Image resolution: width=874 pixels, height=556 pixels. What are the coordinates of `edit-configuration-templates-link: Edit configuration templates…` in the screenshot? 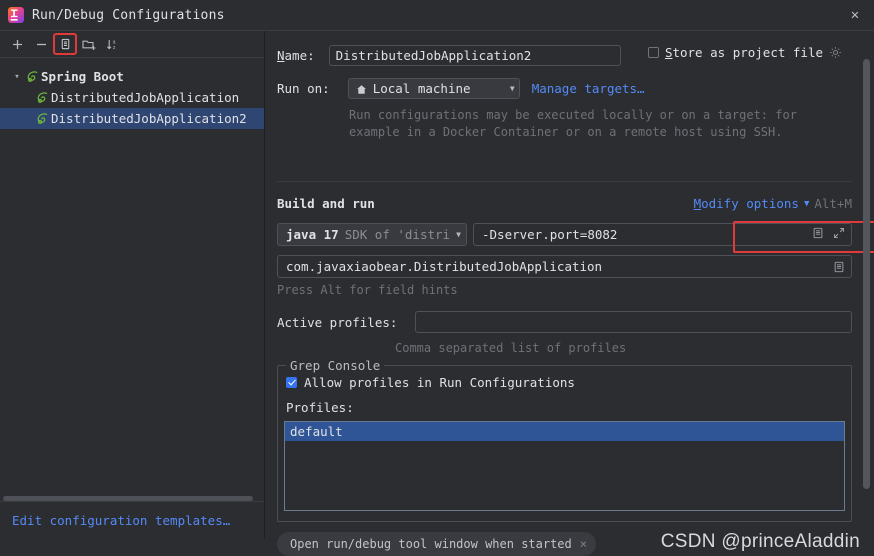 It's located at (121, 520).